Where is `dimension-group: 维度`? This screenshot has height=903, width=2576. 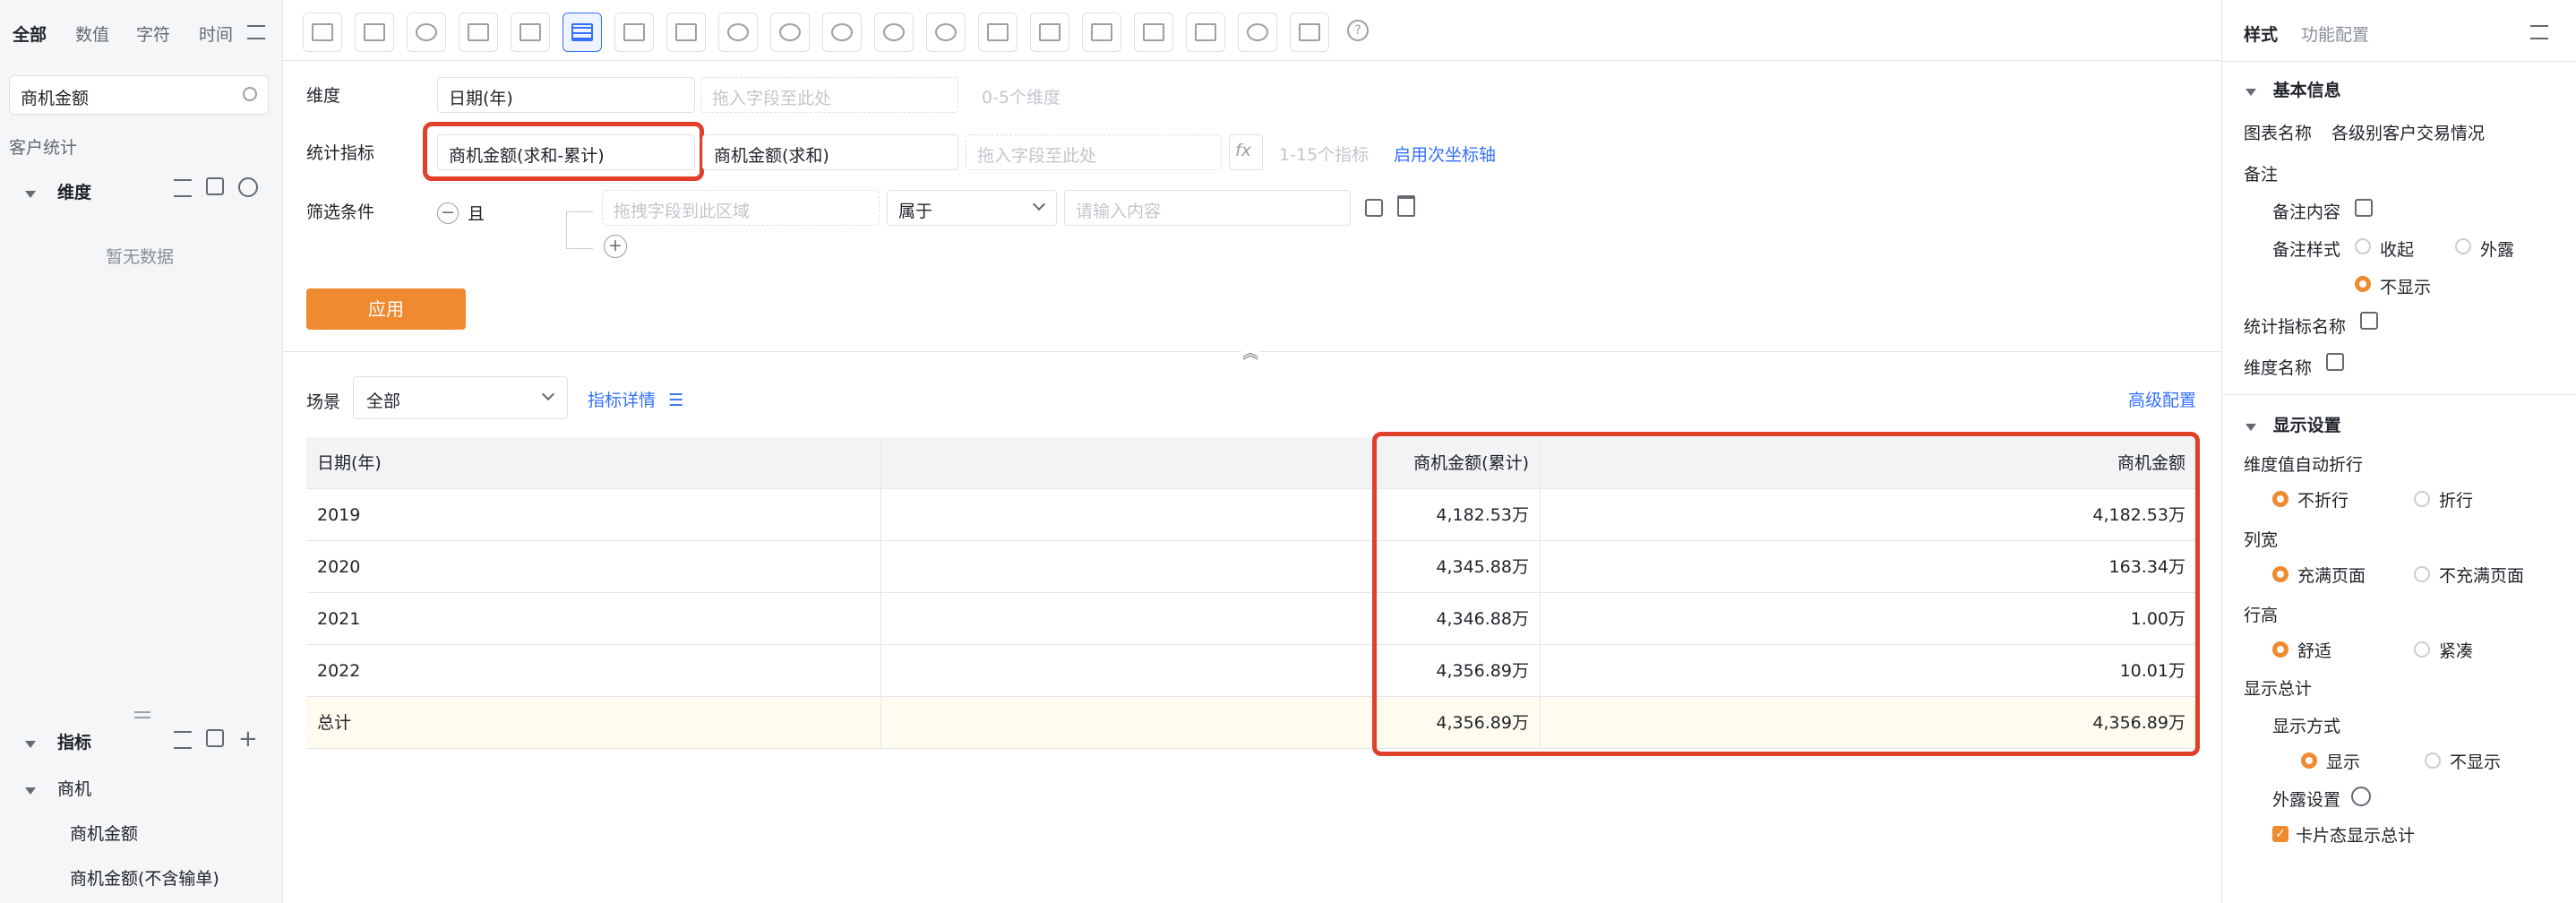 dimension-group: 维度 is located at coordinates (58, 191).